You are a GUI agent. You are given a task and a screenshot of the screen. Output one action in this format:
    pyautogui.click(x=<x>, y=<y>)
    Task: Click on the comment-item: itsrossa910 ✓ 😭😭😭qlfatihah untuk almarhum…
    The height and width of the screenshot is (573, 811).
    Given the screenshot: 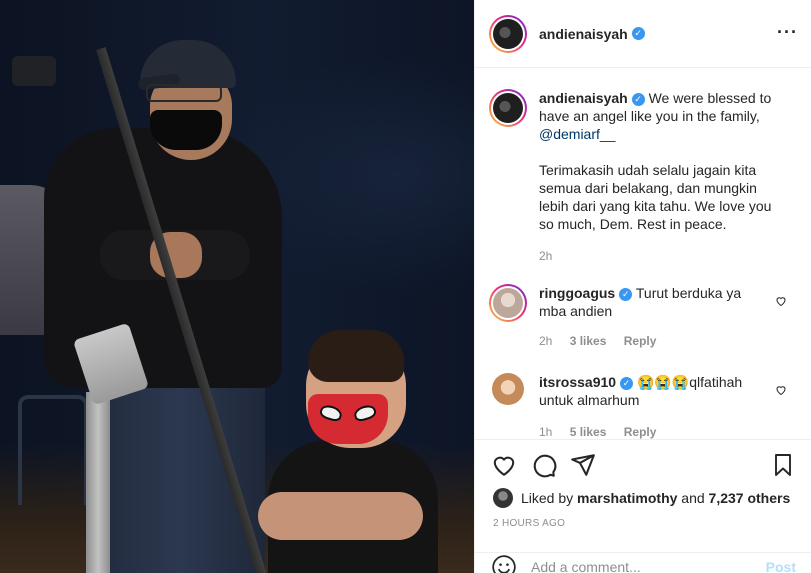 What is the action you would take?
    pyautogui.click(x=648, y=406)
    